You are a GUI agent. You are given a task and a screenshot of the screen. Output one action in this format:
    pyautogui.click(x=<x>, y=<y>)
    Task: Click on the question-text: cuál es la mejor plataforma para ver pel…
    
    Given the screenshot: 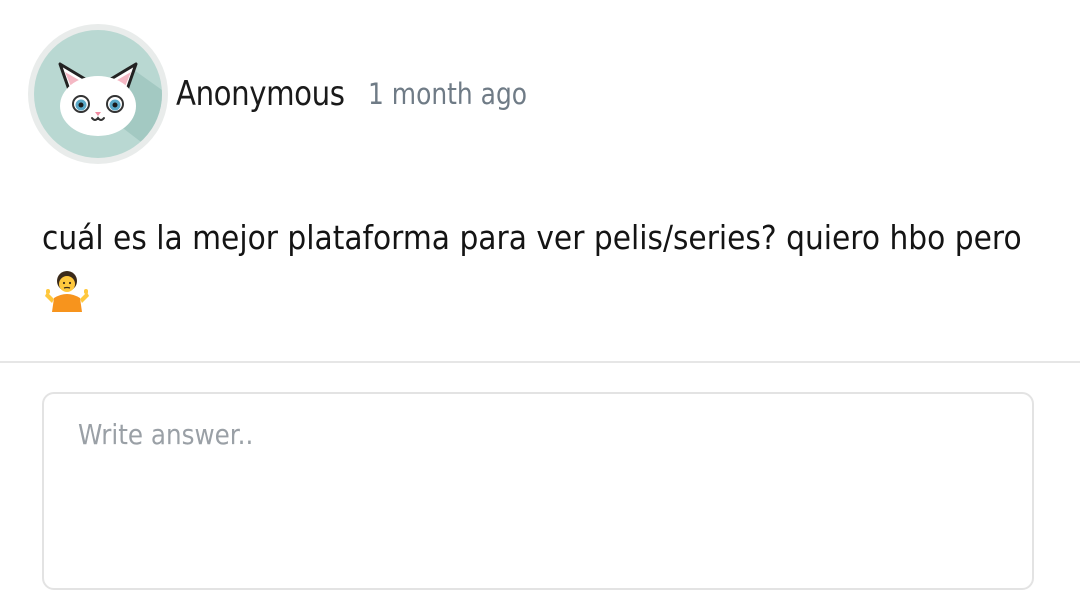 What is the action you would take?
    pyautogui.click(x=532, y=237)
    